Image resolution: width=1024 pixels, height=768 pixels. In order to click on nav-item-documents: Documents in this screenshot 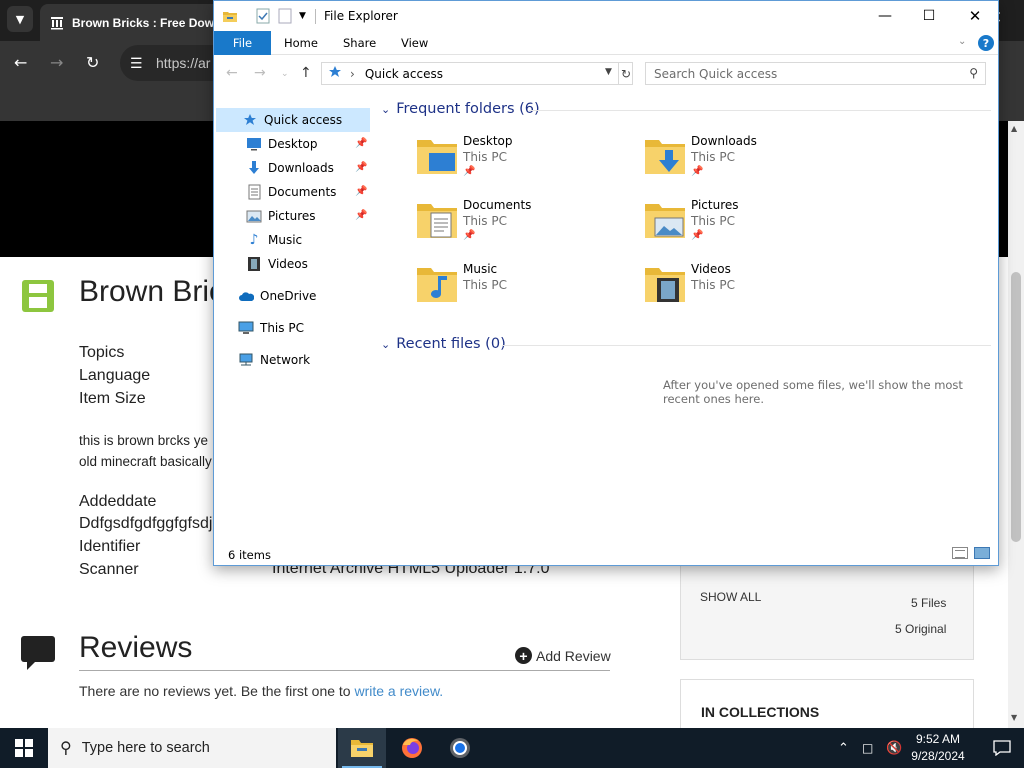, I will do `click(291, 192)`.